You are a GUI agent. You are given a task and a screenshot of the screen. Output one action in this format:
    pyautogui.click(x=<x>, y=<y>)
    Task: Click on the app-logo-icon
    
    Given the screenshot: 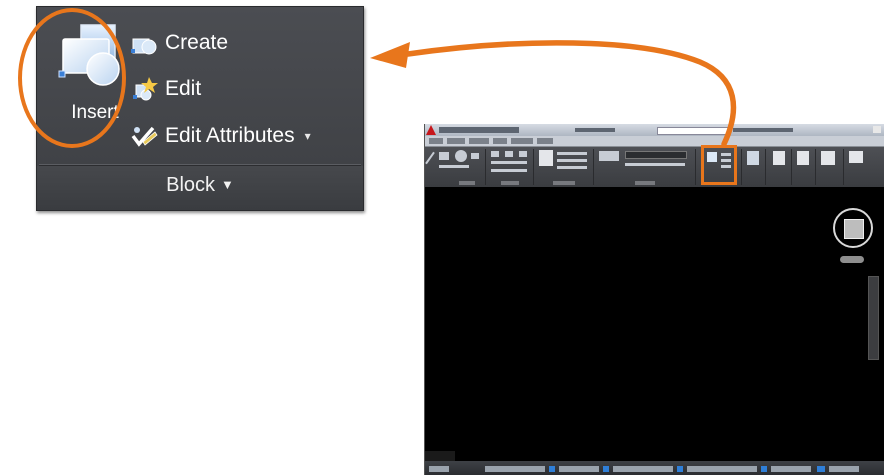 What is the action you would take?
    pyautogui.click(x=431, y=130)
    